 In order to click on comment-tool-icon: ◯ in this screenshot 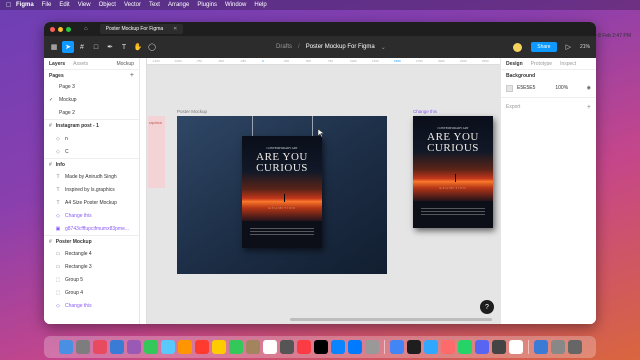, I will do `click(152, 47)`.